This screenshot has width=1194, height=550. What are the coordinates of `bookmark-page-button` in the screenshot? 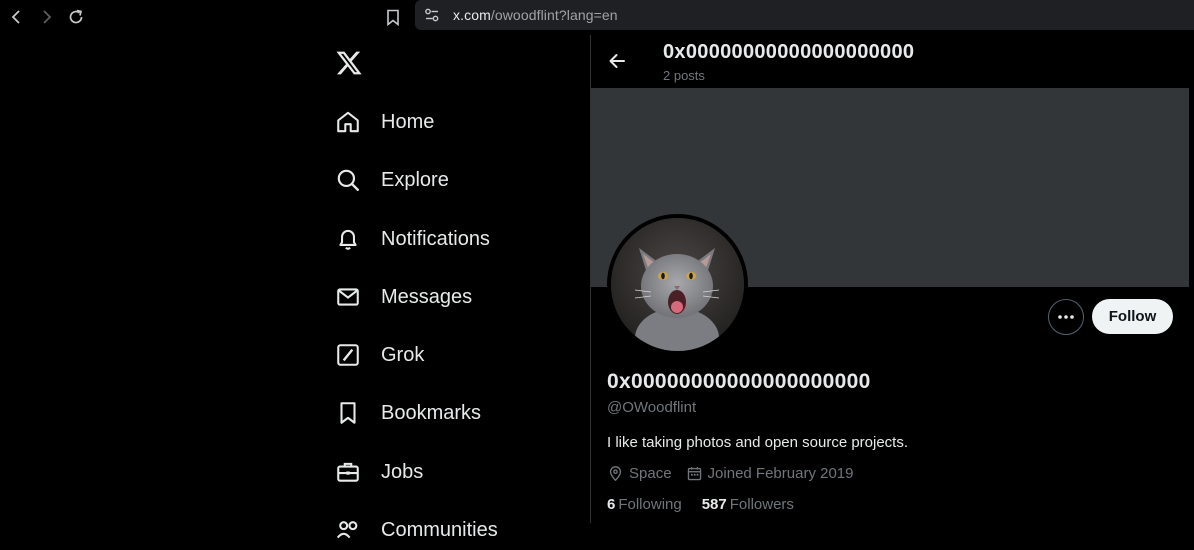 It's located at (393, 17).